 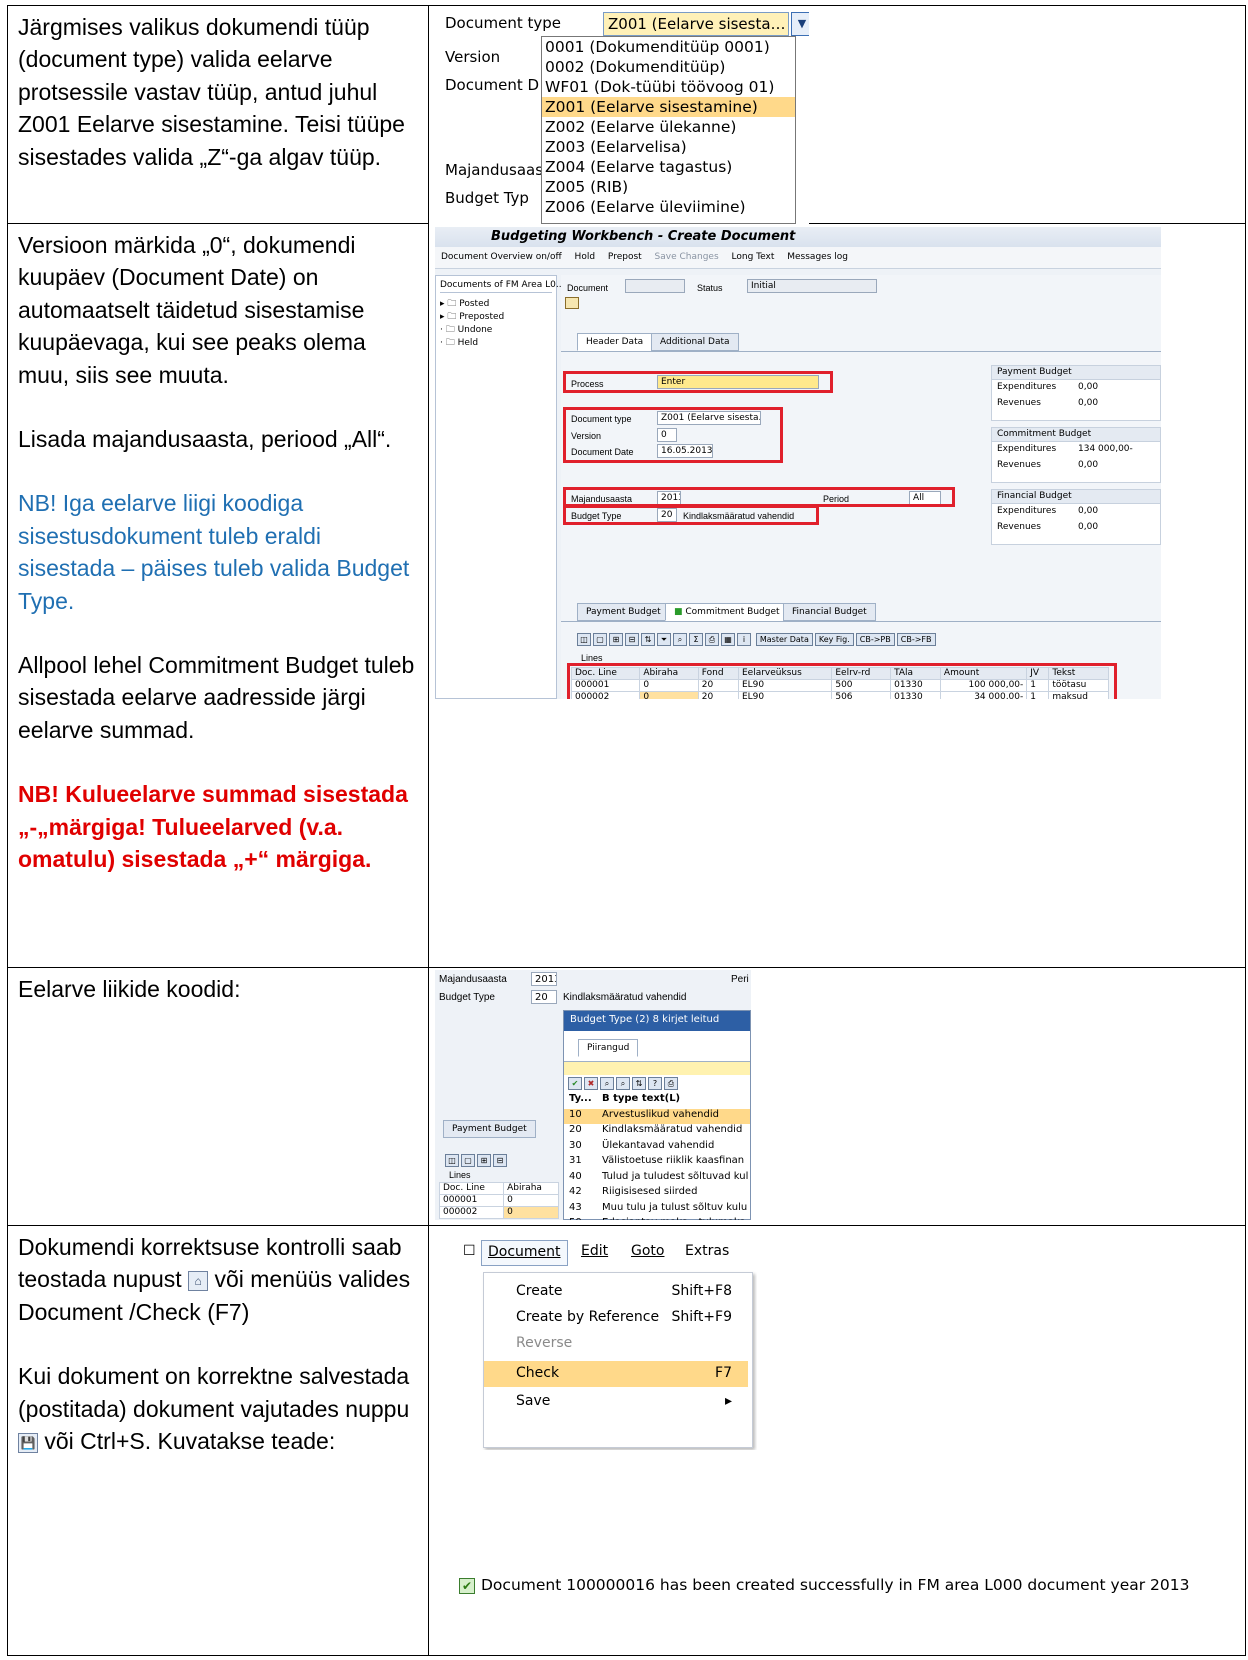 What do you see at coordinates (647, 1253) in the screenshot?
I see `menu-goto: Goto` at bounding box center [647, 1253].